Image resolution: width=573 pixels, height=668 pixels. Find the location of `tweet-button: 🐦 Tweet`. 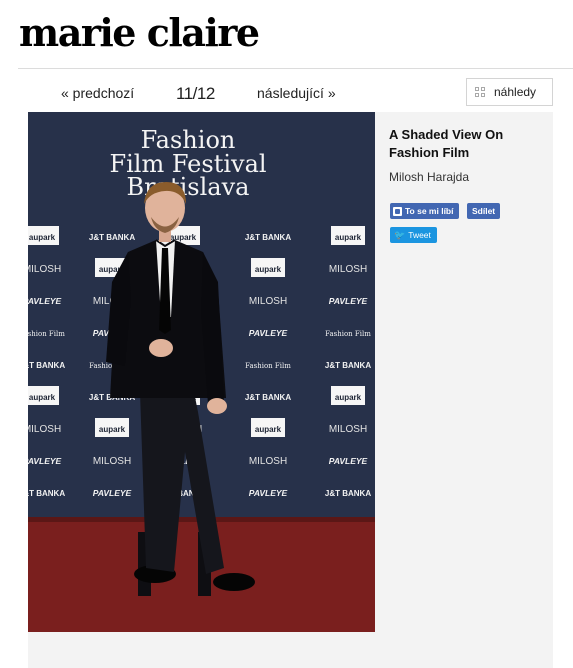

tweet-button: 🐦 Tweet is located at coordinates (413, 235).